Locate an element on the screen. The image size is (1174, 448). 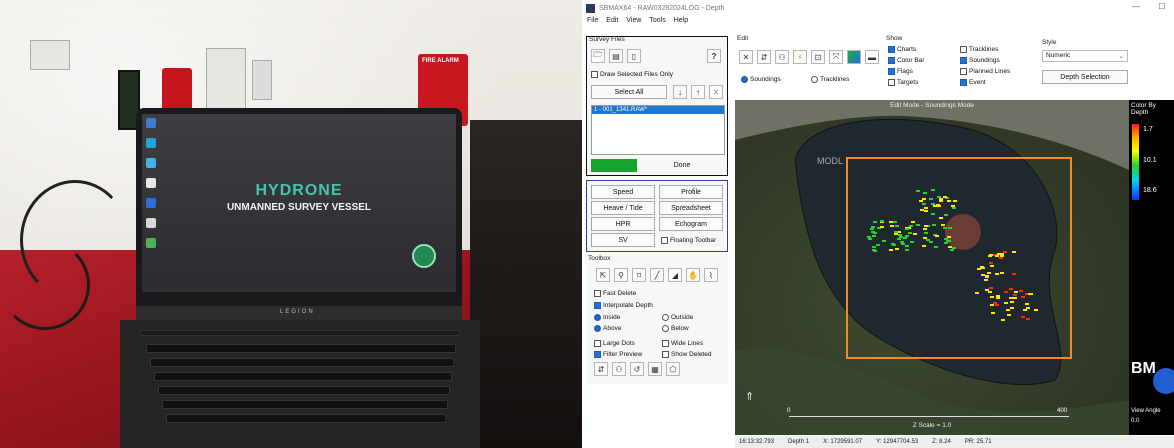
view-angle-value: 0.0 is located at coordinates (1135, 421).